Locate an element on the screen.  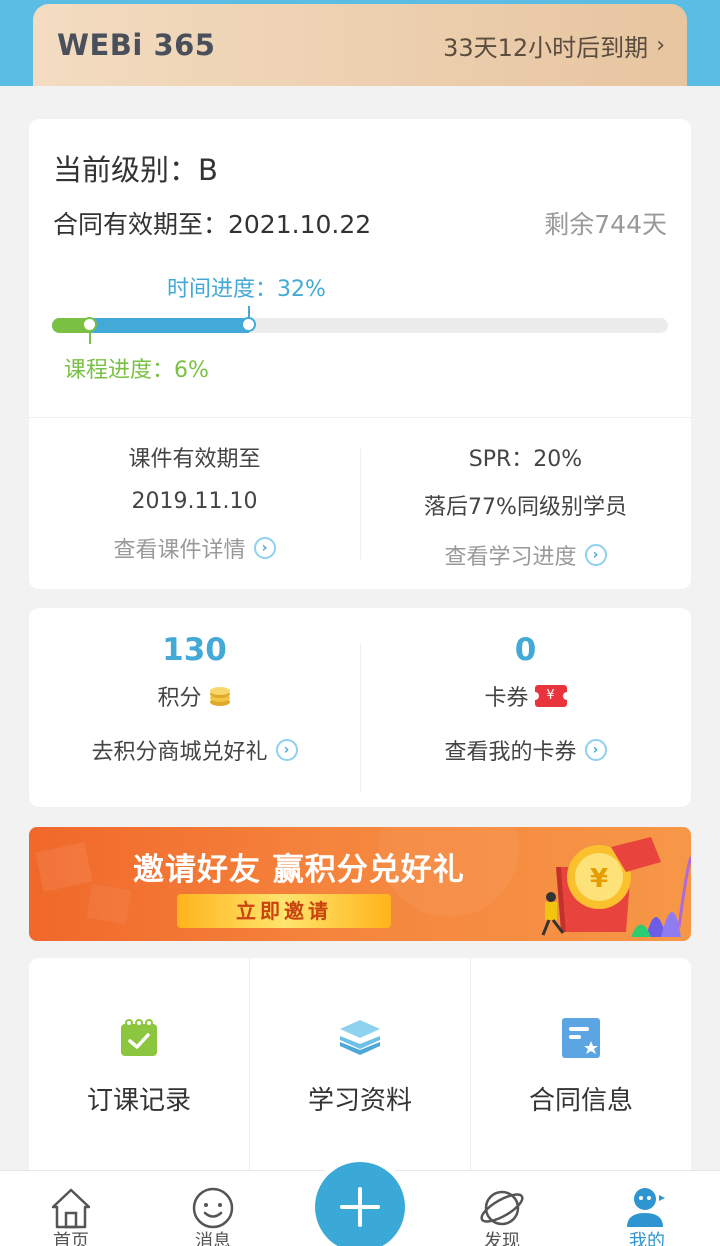
points-label: 积分 is located at coordinates (179, 698).